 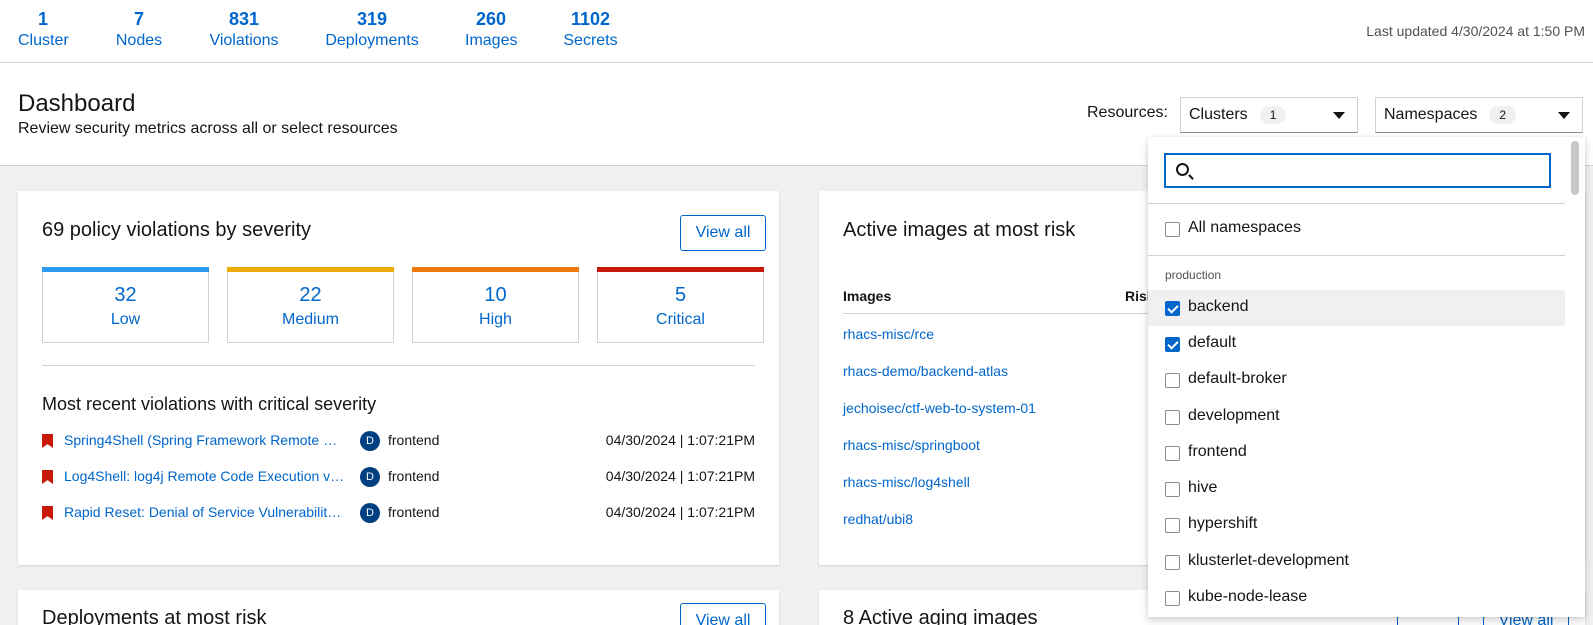 I want to click on option-namespace: frontend, so click(x=1356, y=453).